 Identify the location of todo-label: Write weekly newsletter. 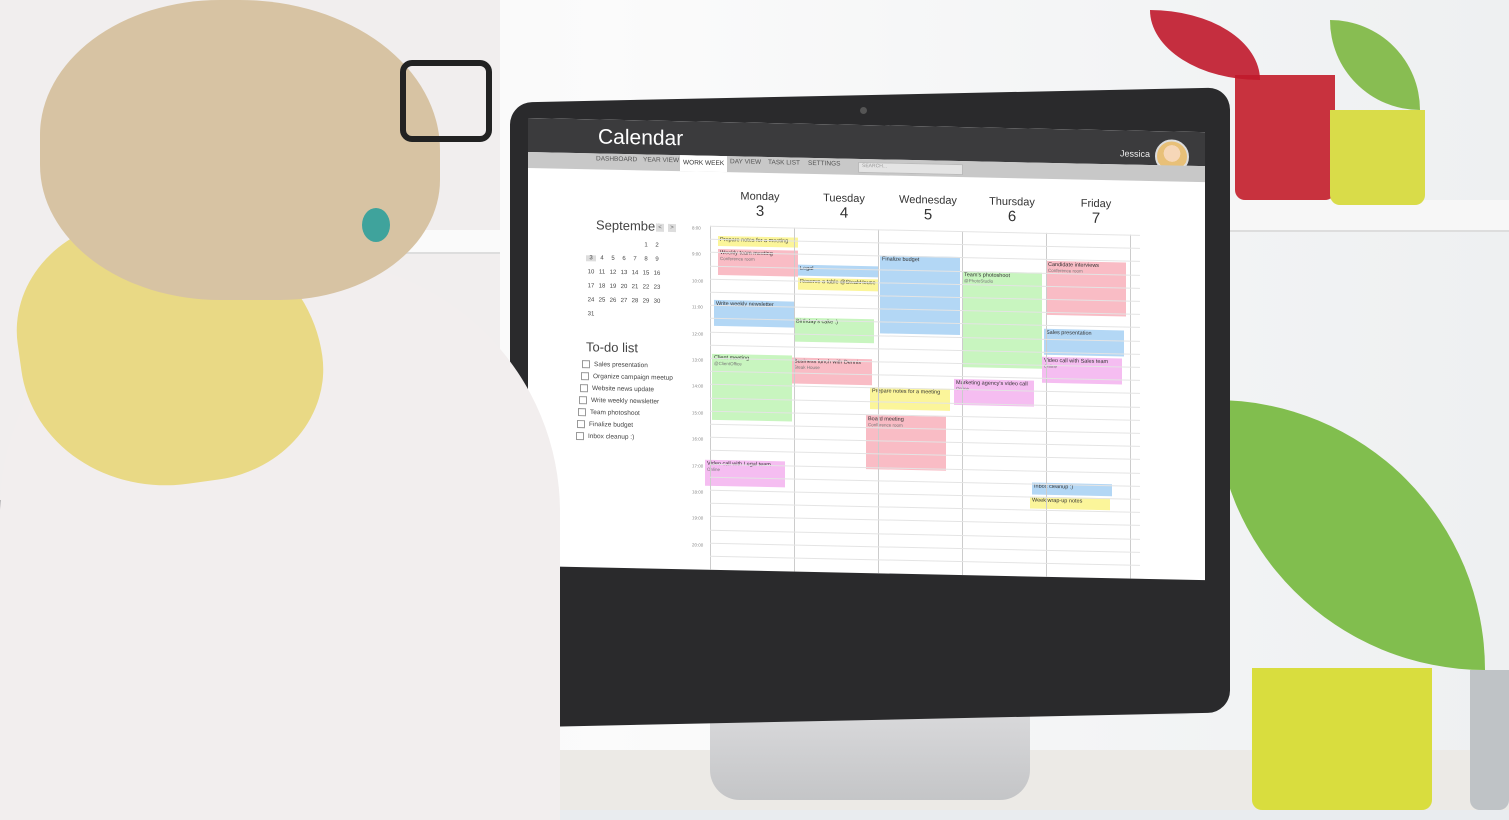
(625, 401).